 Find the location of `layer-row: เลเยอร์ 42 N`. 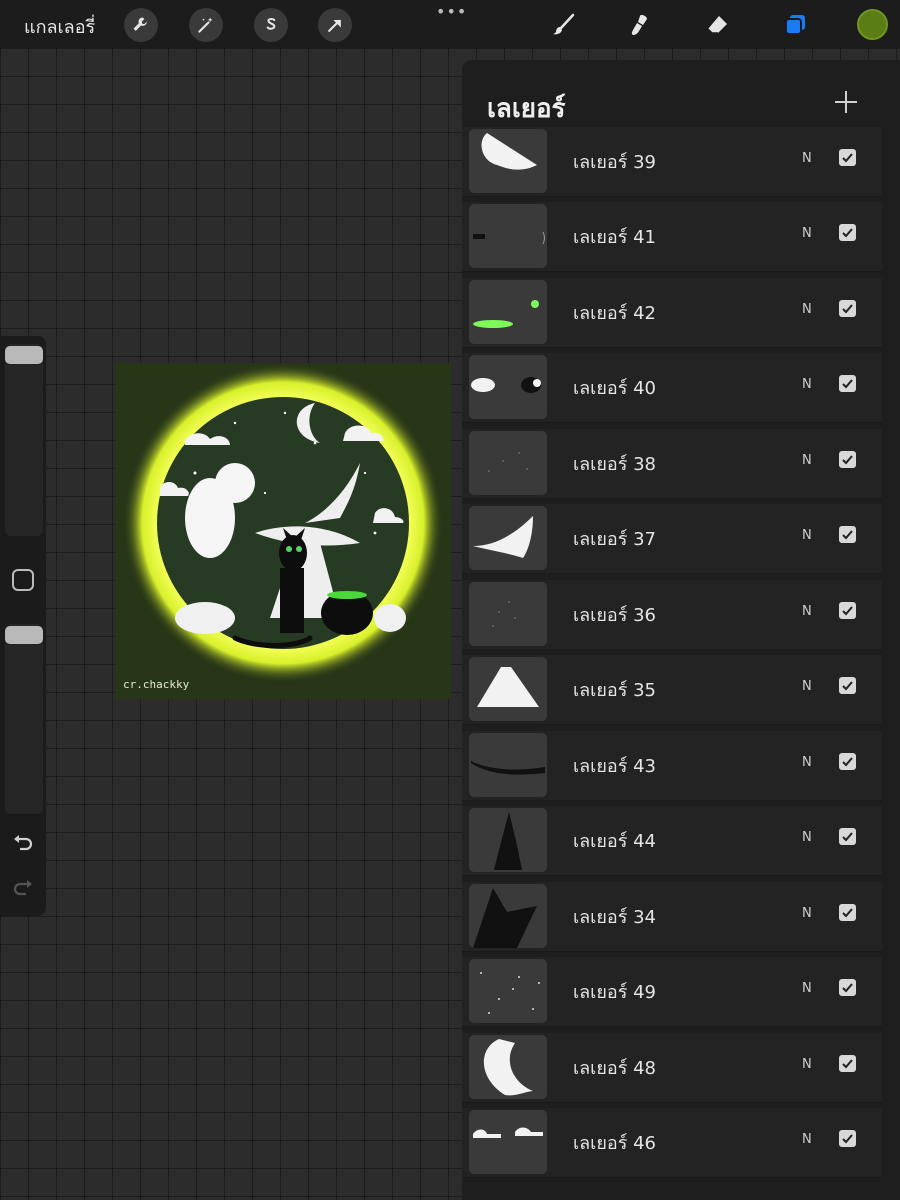

layer-row: เลเยอร์ 42 N is located at coordinates (672, 313).